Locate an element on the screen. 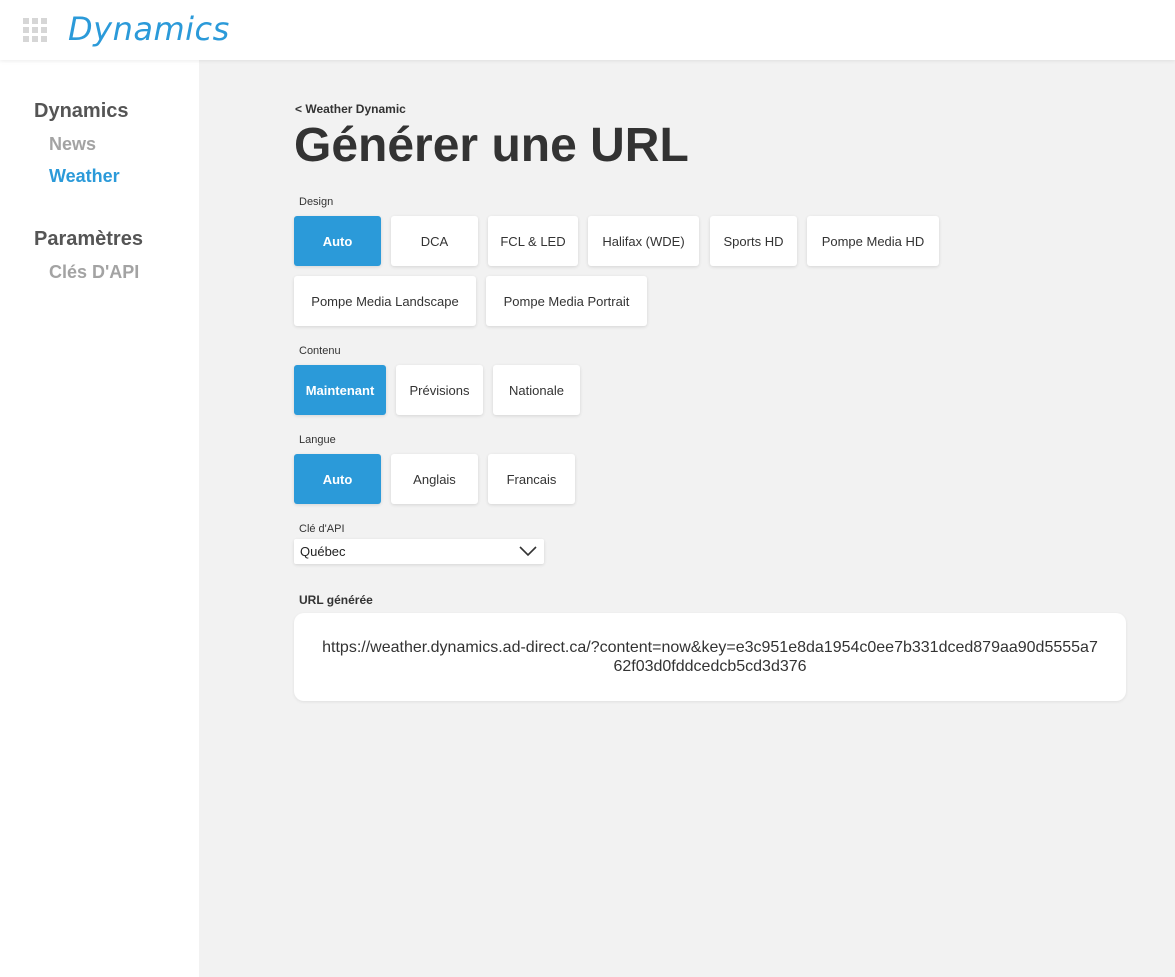  langue-label: Langue is located at coordinates (317, 440).